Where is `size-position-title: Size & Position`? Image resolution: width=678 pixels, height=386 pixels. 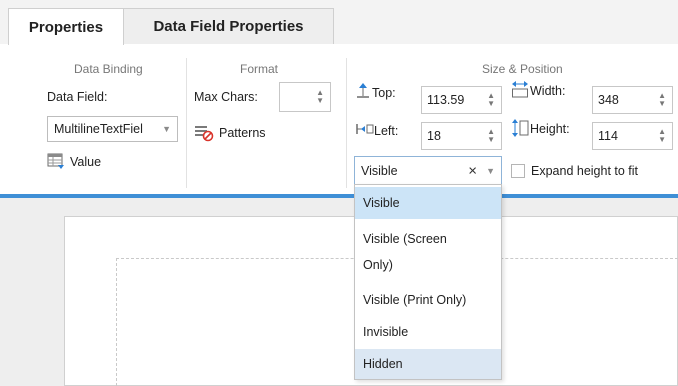
size-position-title: Size & Position is located at coordinates (522, 69).